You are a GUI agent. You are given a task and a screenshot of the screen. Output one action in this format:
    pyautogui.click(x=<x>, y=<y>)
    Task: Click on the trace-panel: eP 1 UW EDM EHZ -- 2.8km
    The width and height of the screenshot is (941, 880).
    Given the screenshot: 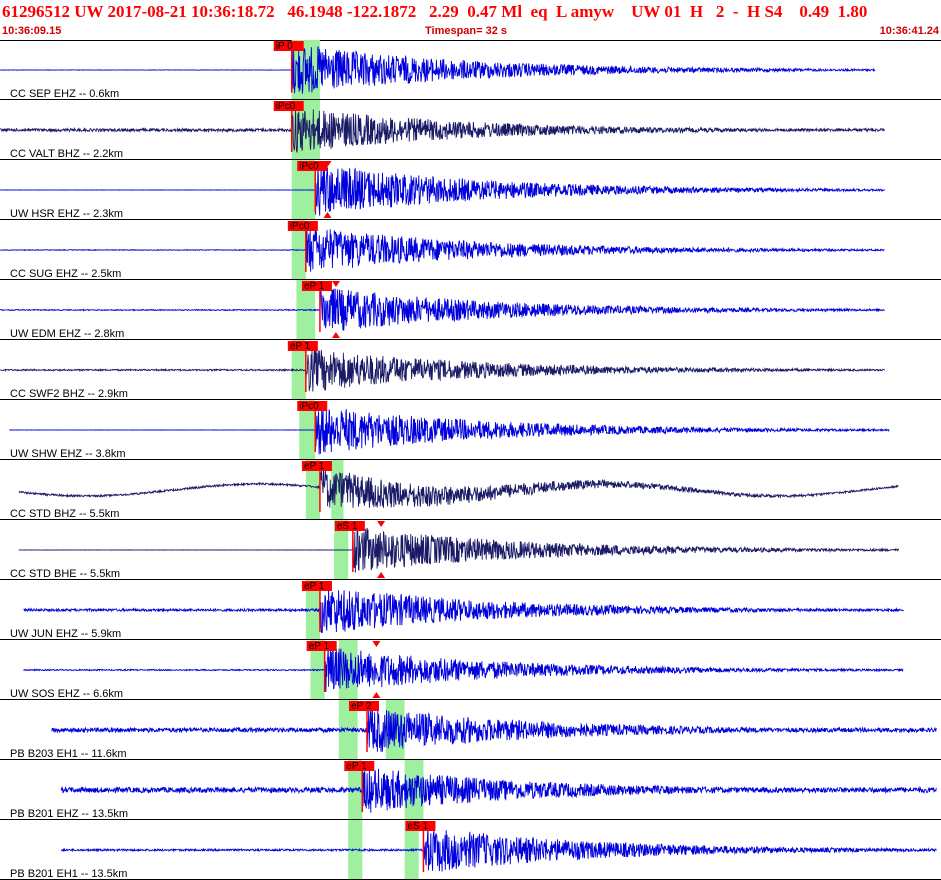 What is the action you would take?
    pyautogui.click(x=470, y=310)
    